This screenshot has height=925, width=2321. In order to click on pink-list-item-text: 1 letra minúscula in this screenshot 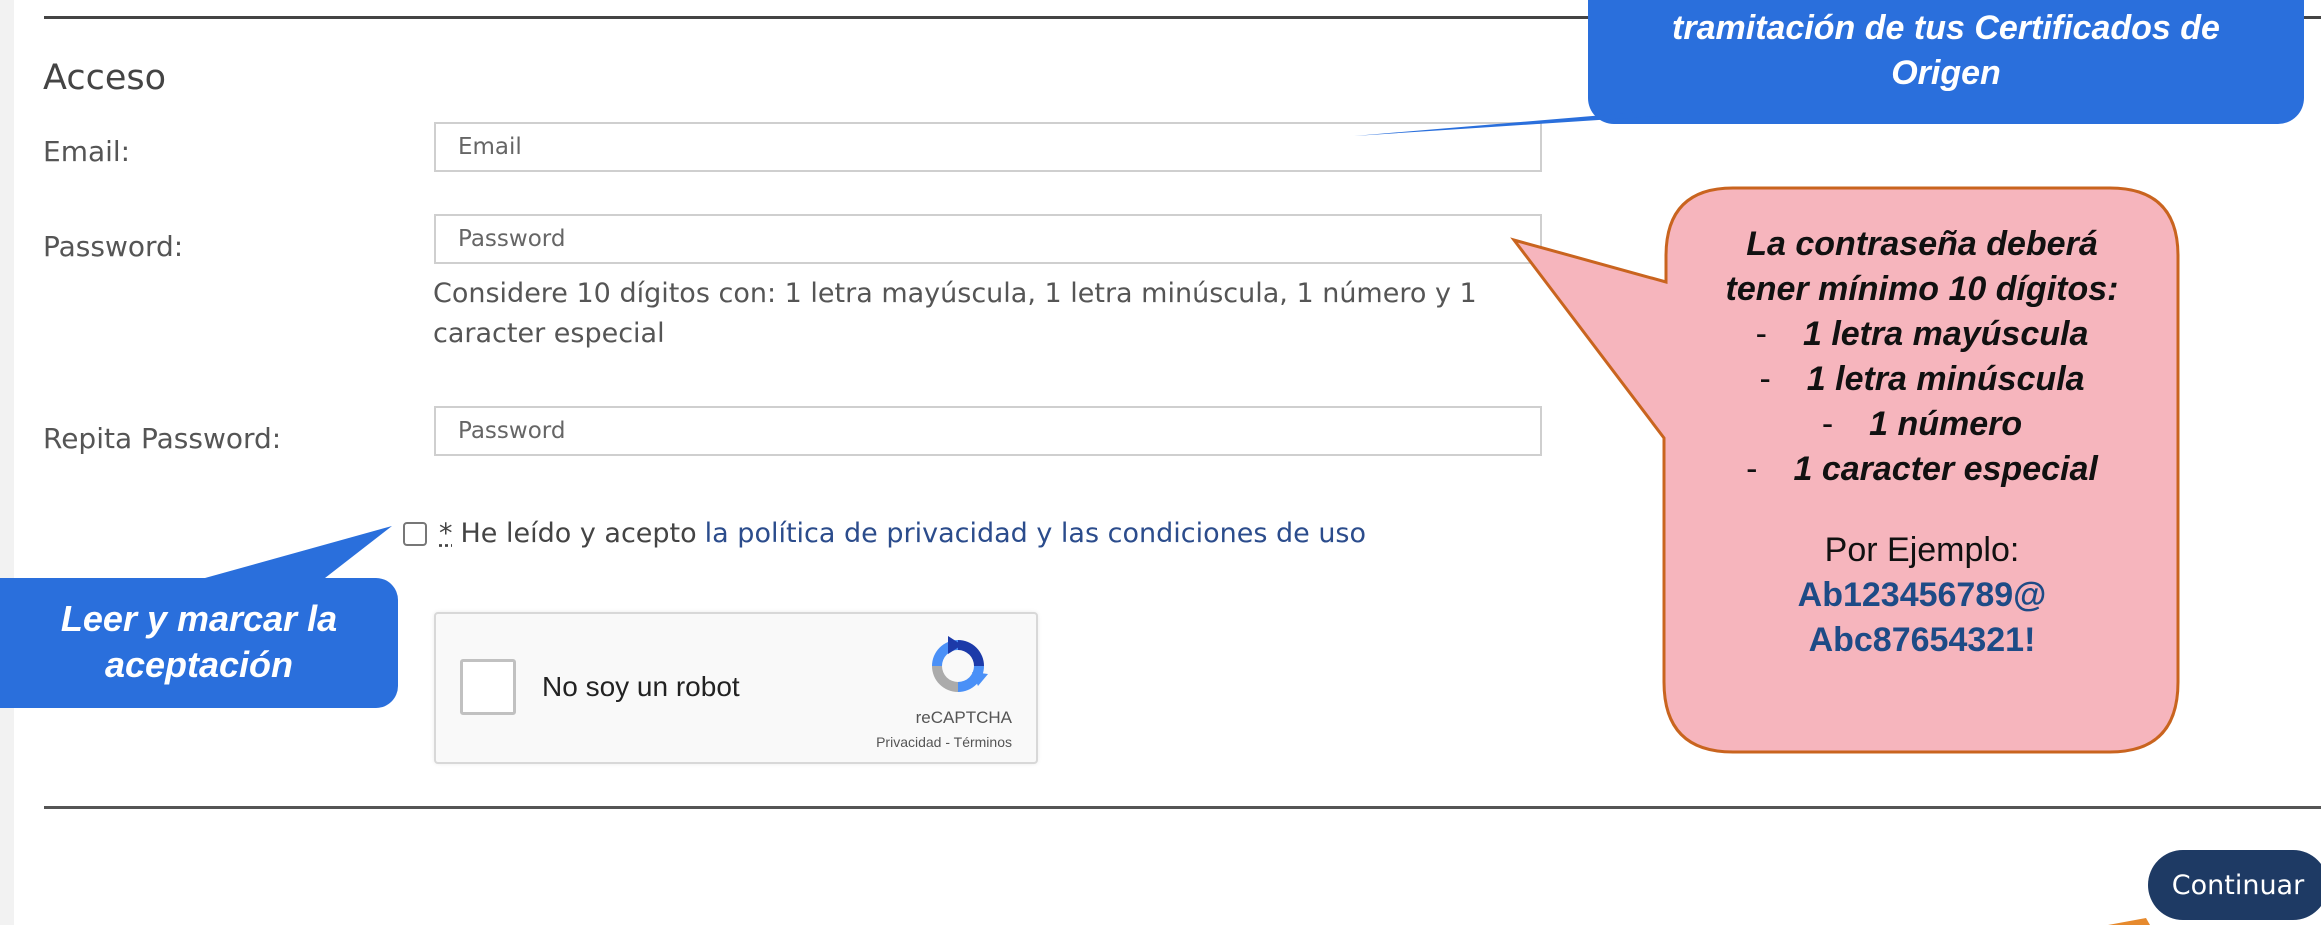, I will do `click(1945, 379)`.